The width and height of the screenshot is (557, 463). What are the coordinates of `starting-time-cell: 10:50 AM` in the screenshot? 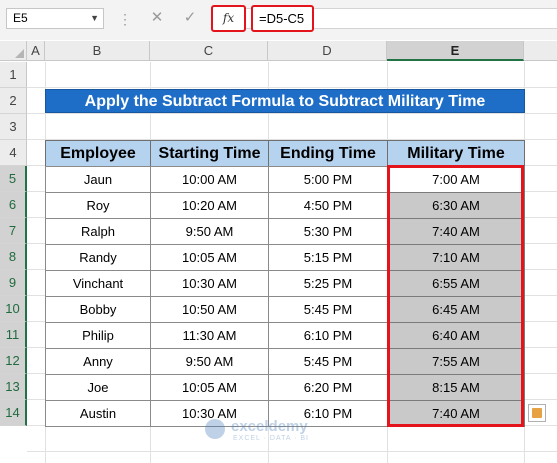 It's located at (209, 309).